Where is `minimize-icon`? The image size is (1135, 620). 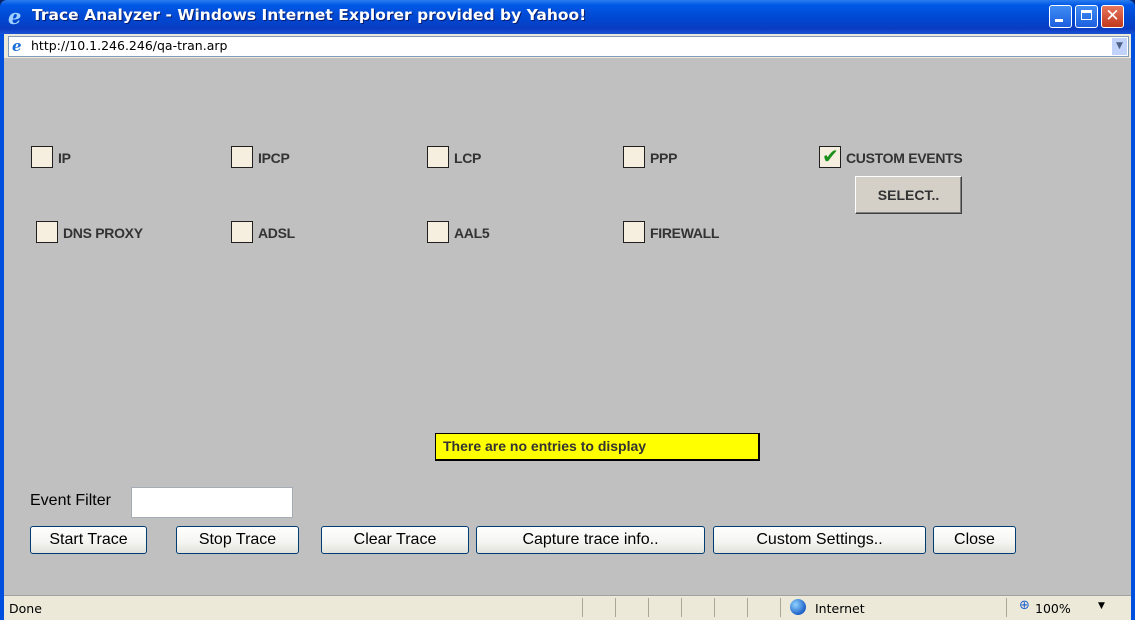 minimize-icon is located at coordinates (1059, 20).